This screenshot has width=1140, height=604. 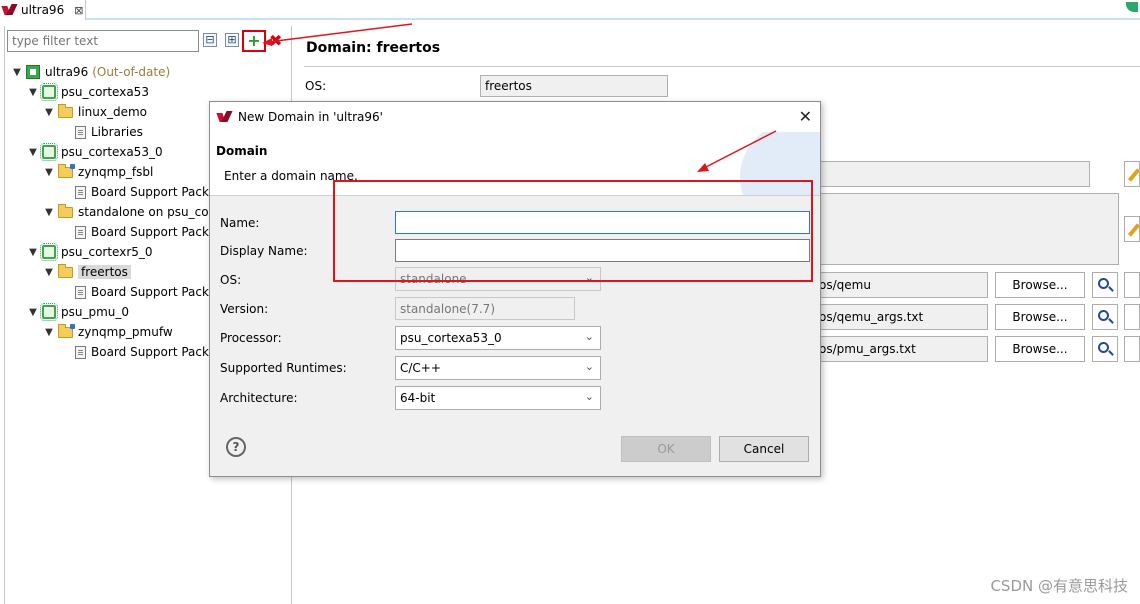 I want to click on watermark: CSDN @有意思科技, so click(x=1059, y=586).